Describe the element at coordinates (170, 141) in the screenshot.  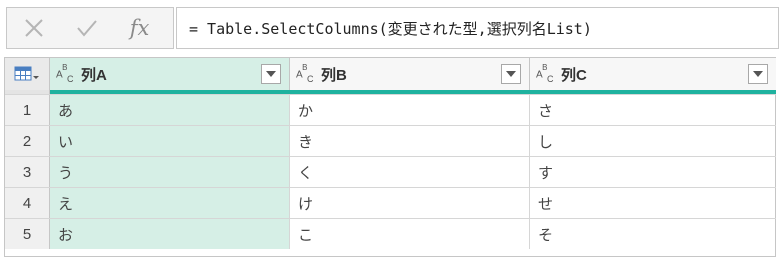
I see `table-cell: い` at that location.